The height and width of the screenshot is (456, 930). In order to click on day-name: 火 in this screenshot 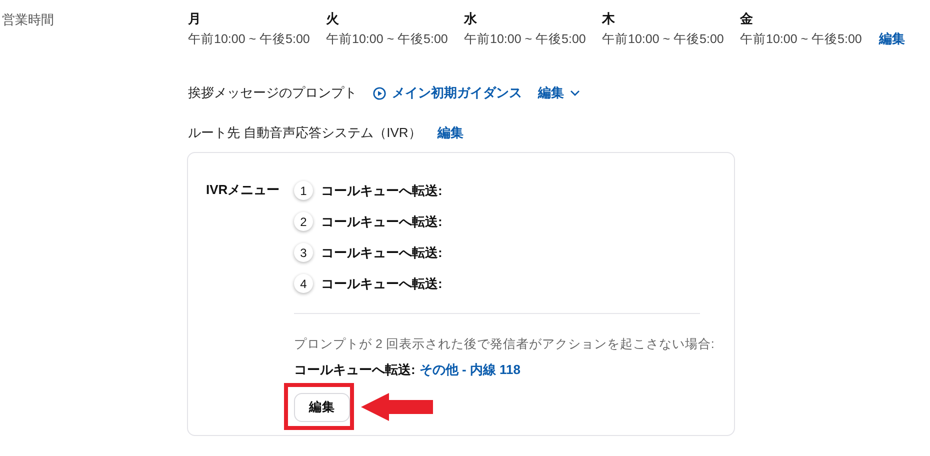, I will do `click(332, 19)`.